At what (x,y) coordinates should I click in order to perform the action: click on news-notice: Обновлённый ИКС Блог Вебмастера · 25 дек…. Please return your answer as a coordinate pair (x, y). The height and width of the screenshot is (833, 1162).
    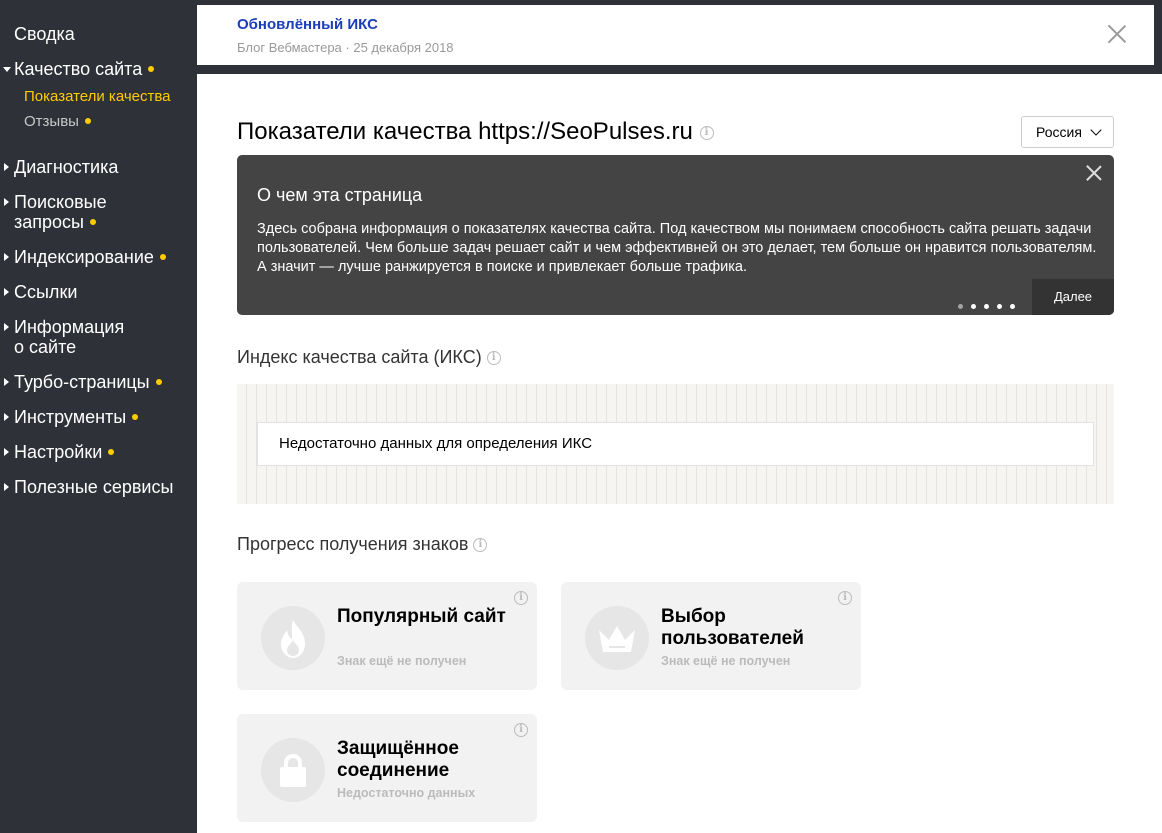
    Looking at the image, I should click on (675, 35).